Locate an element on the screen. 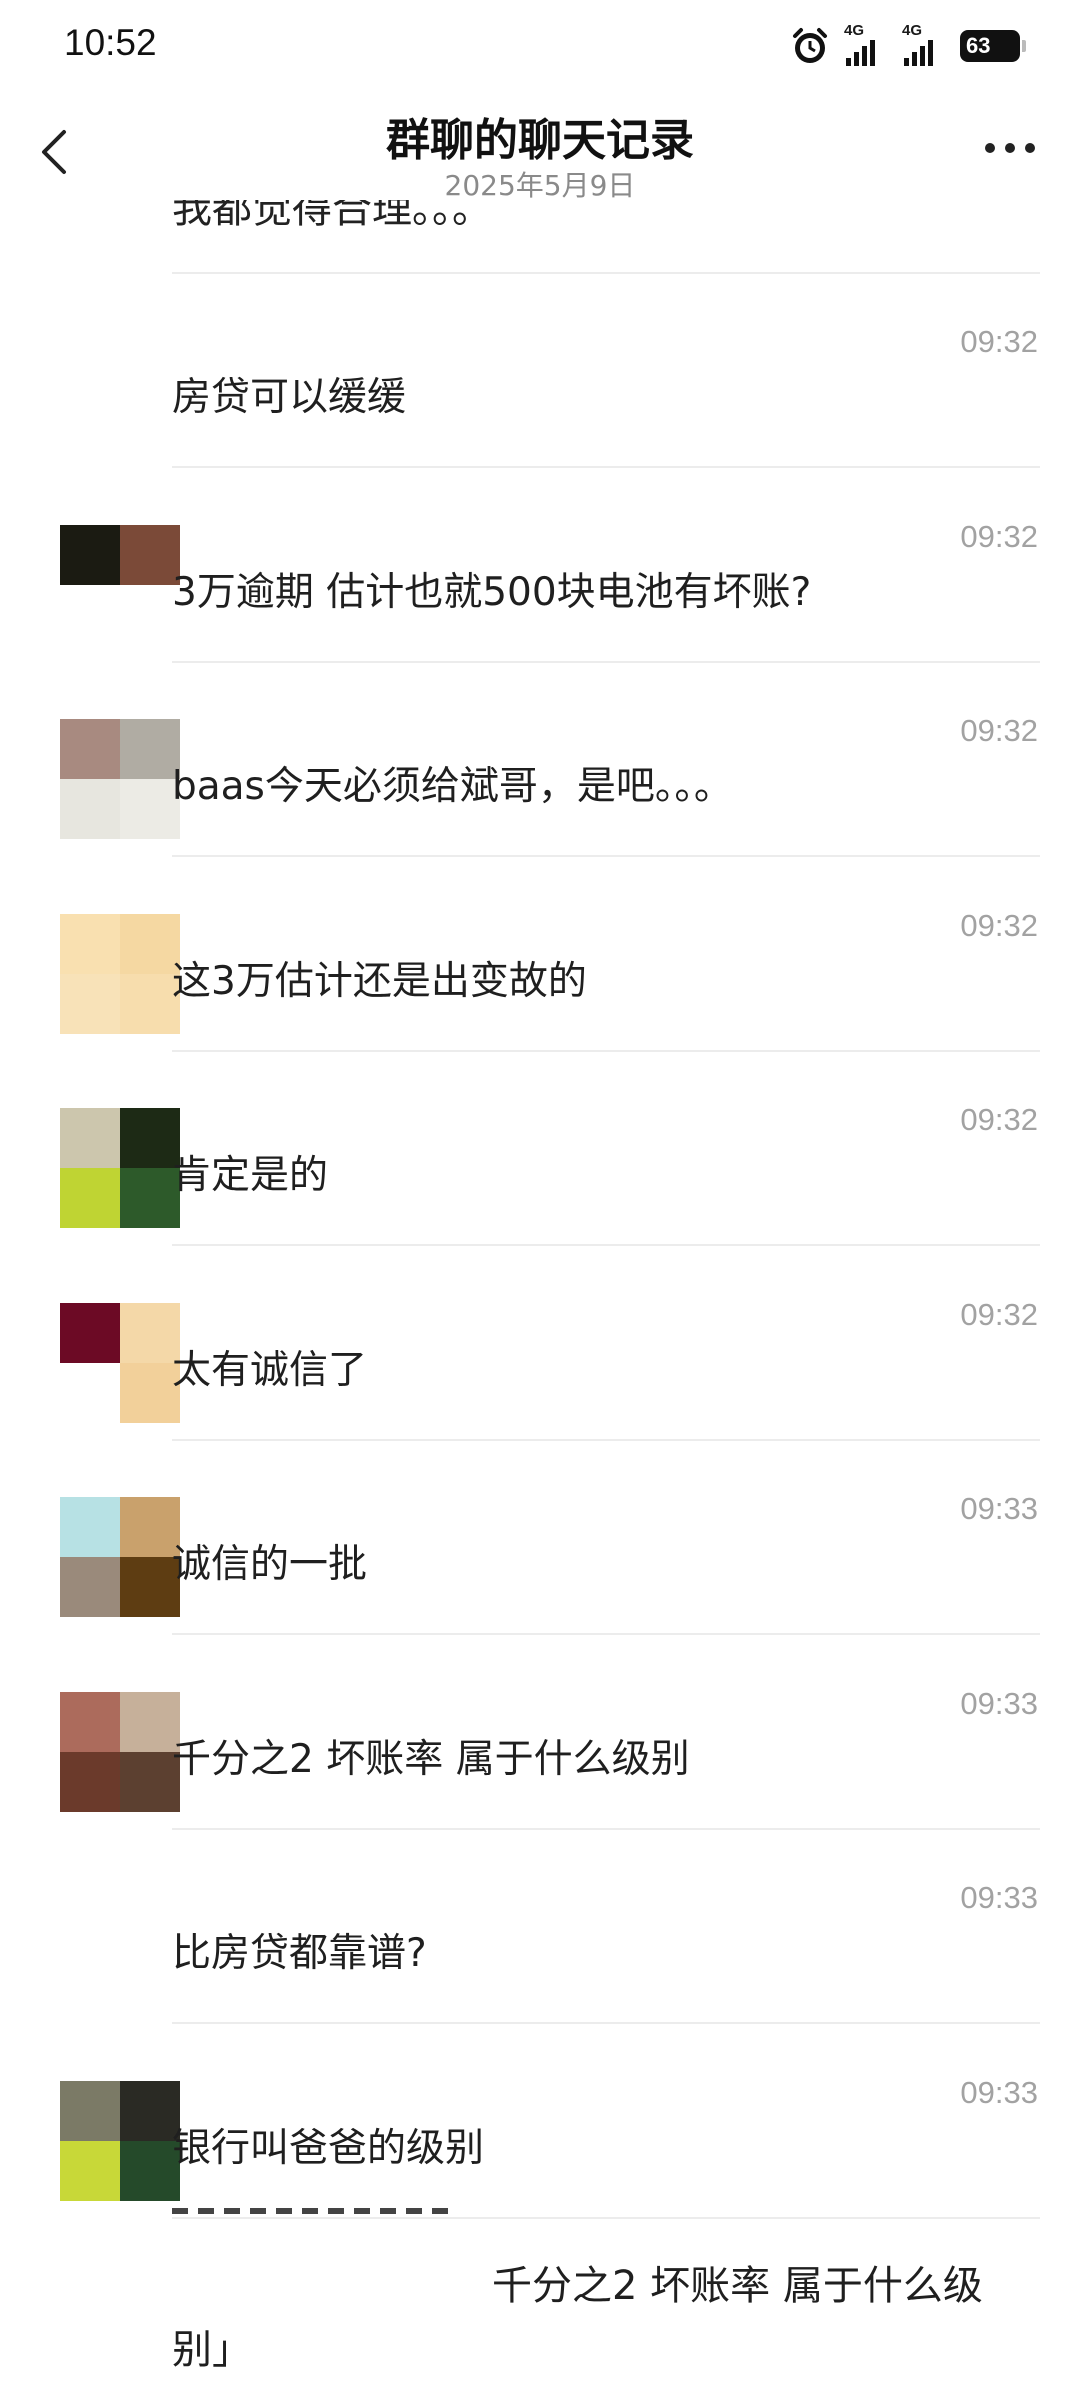  quote-text: 千分之2 坏账率 属于什么级别」 is located at coordinates (597, 2318).